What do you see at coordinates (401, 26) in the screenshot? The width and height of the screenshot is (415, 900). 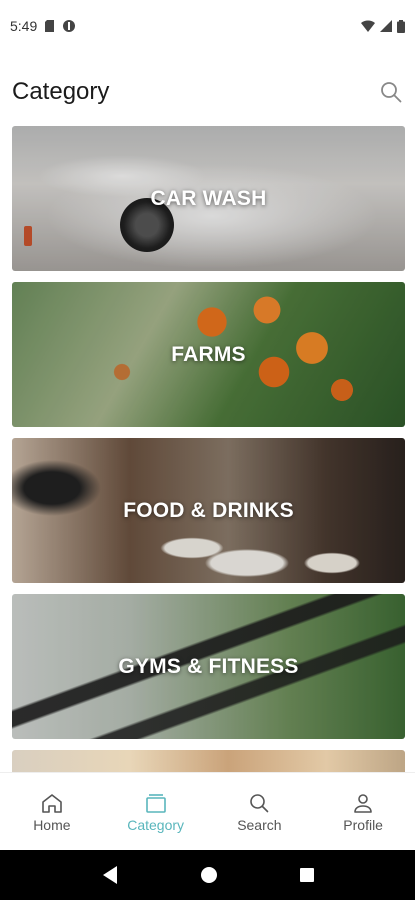 I see `battery-icon` at bounding box center [401, 26].